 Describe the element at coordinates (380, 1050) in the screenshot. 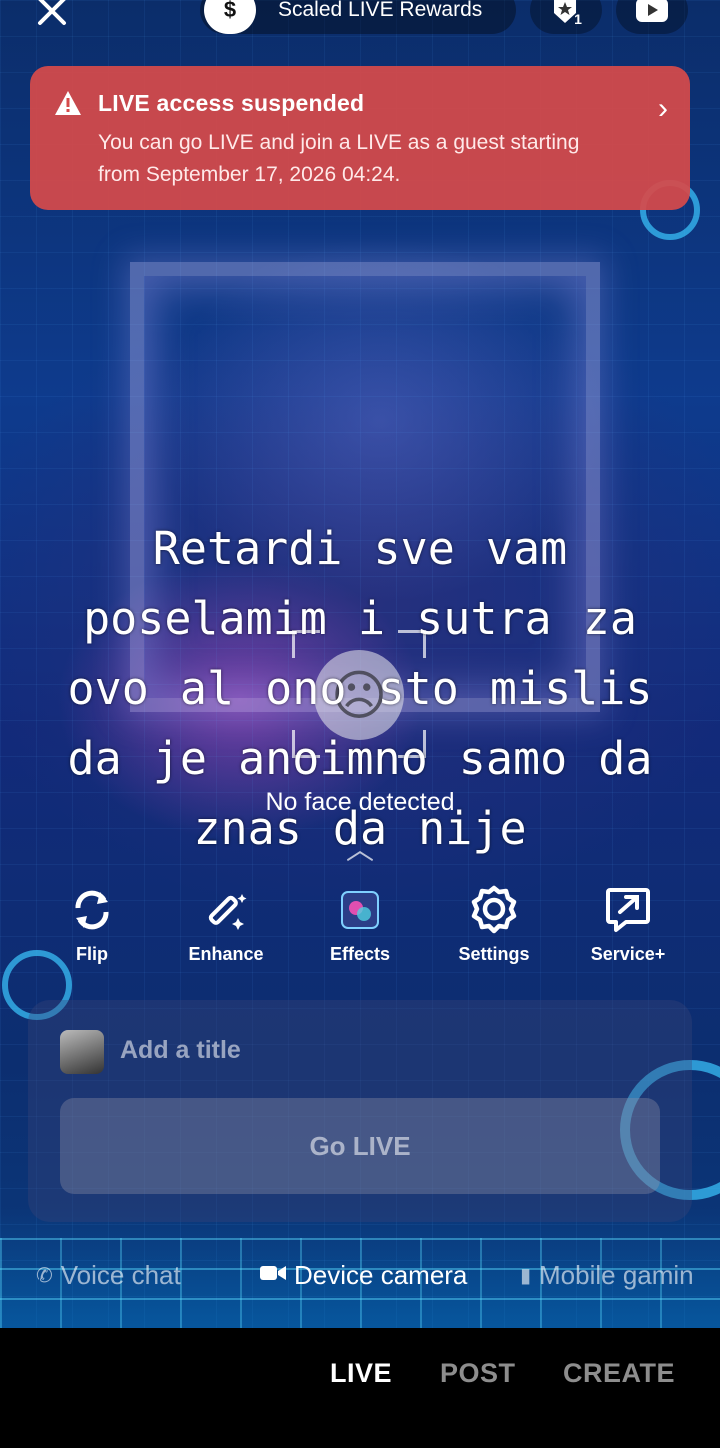

I see `title-input` at that location.